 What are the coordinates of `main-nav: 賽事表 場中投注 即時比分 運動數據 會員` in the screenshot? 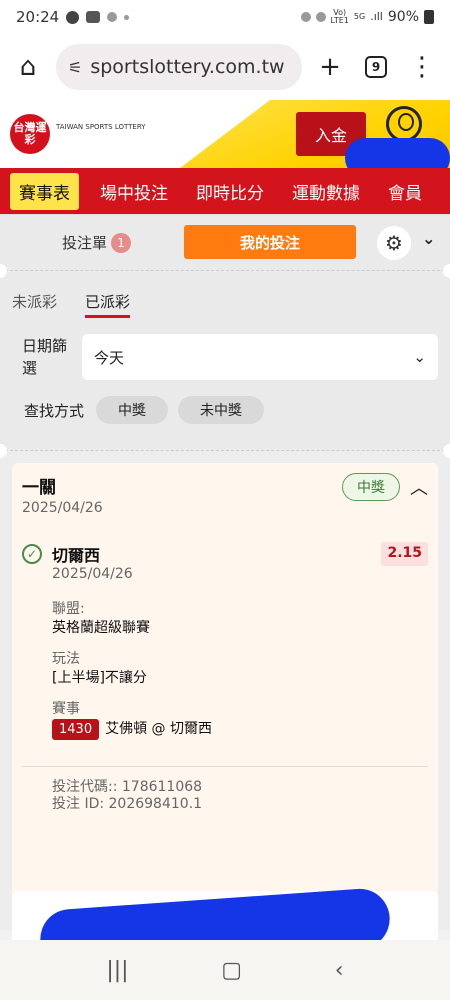 It's located at (225, 191).